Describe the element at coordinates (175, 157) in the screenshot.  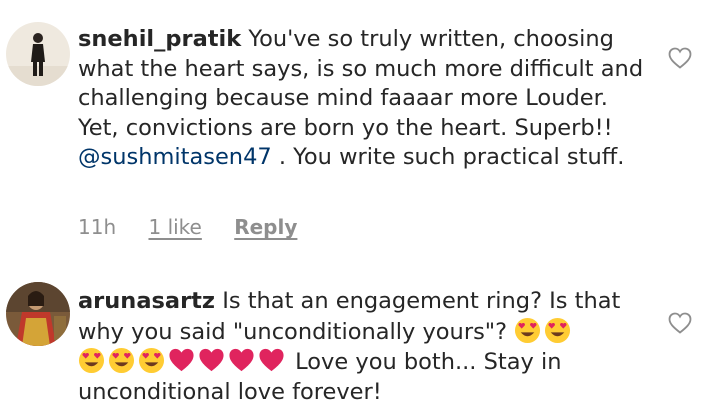
I see `mention-link: @sushmitasen47` at that location.